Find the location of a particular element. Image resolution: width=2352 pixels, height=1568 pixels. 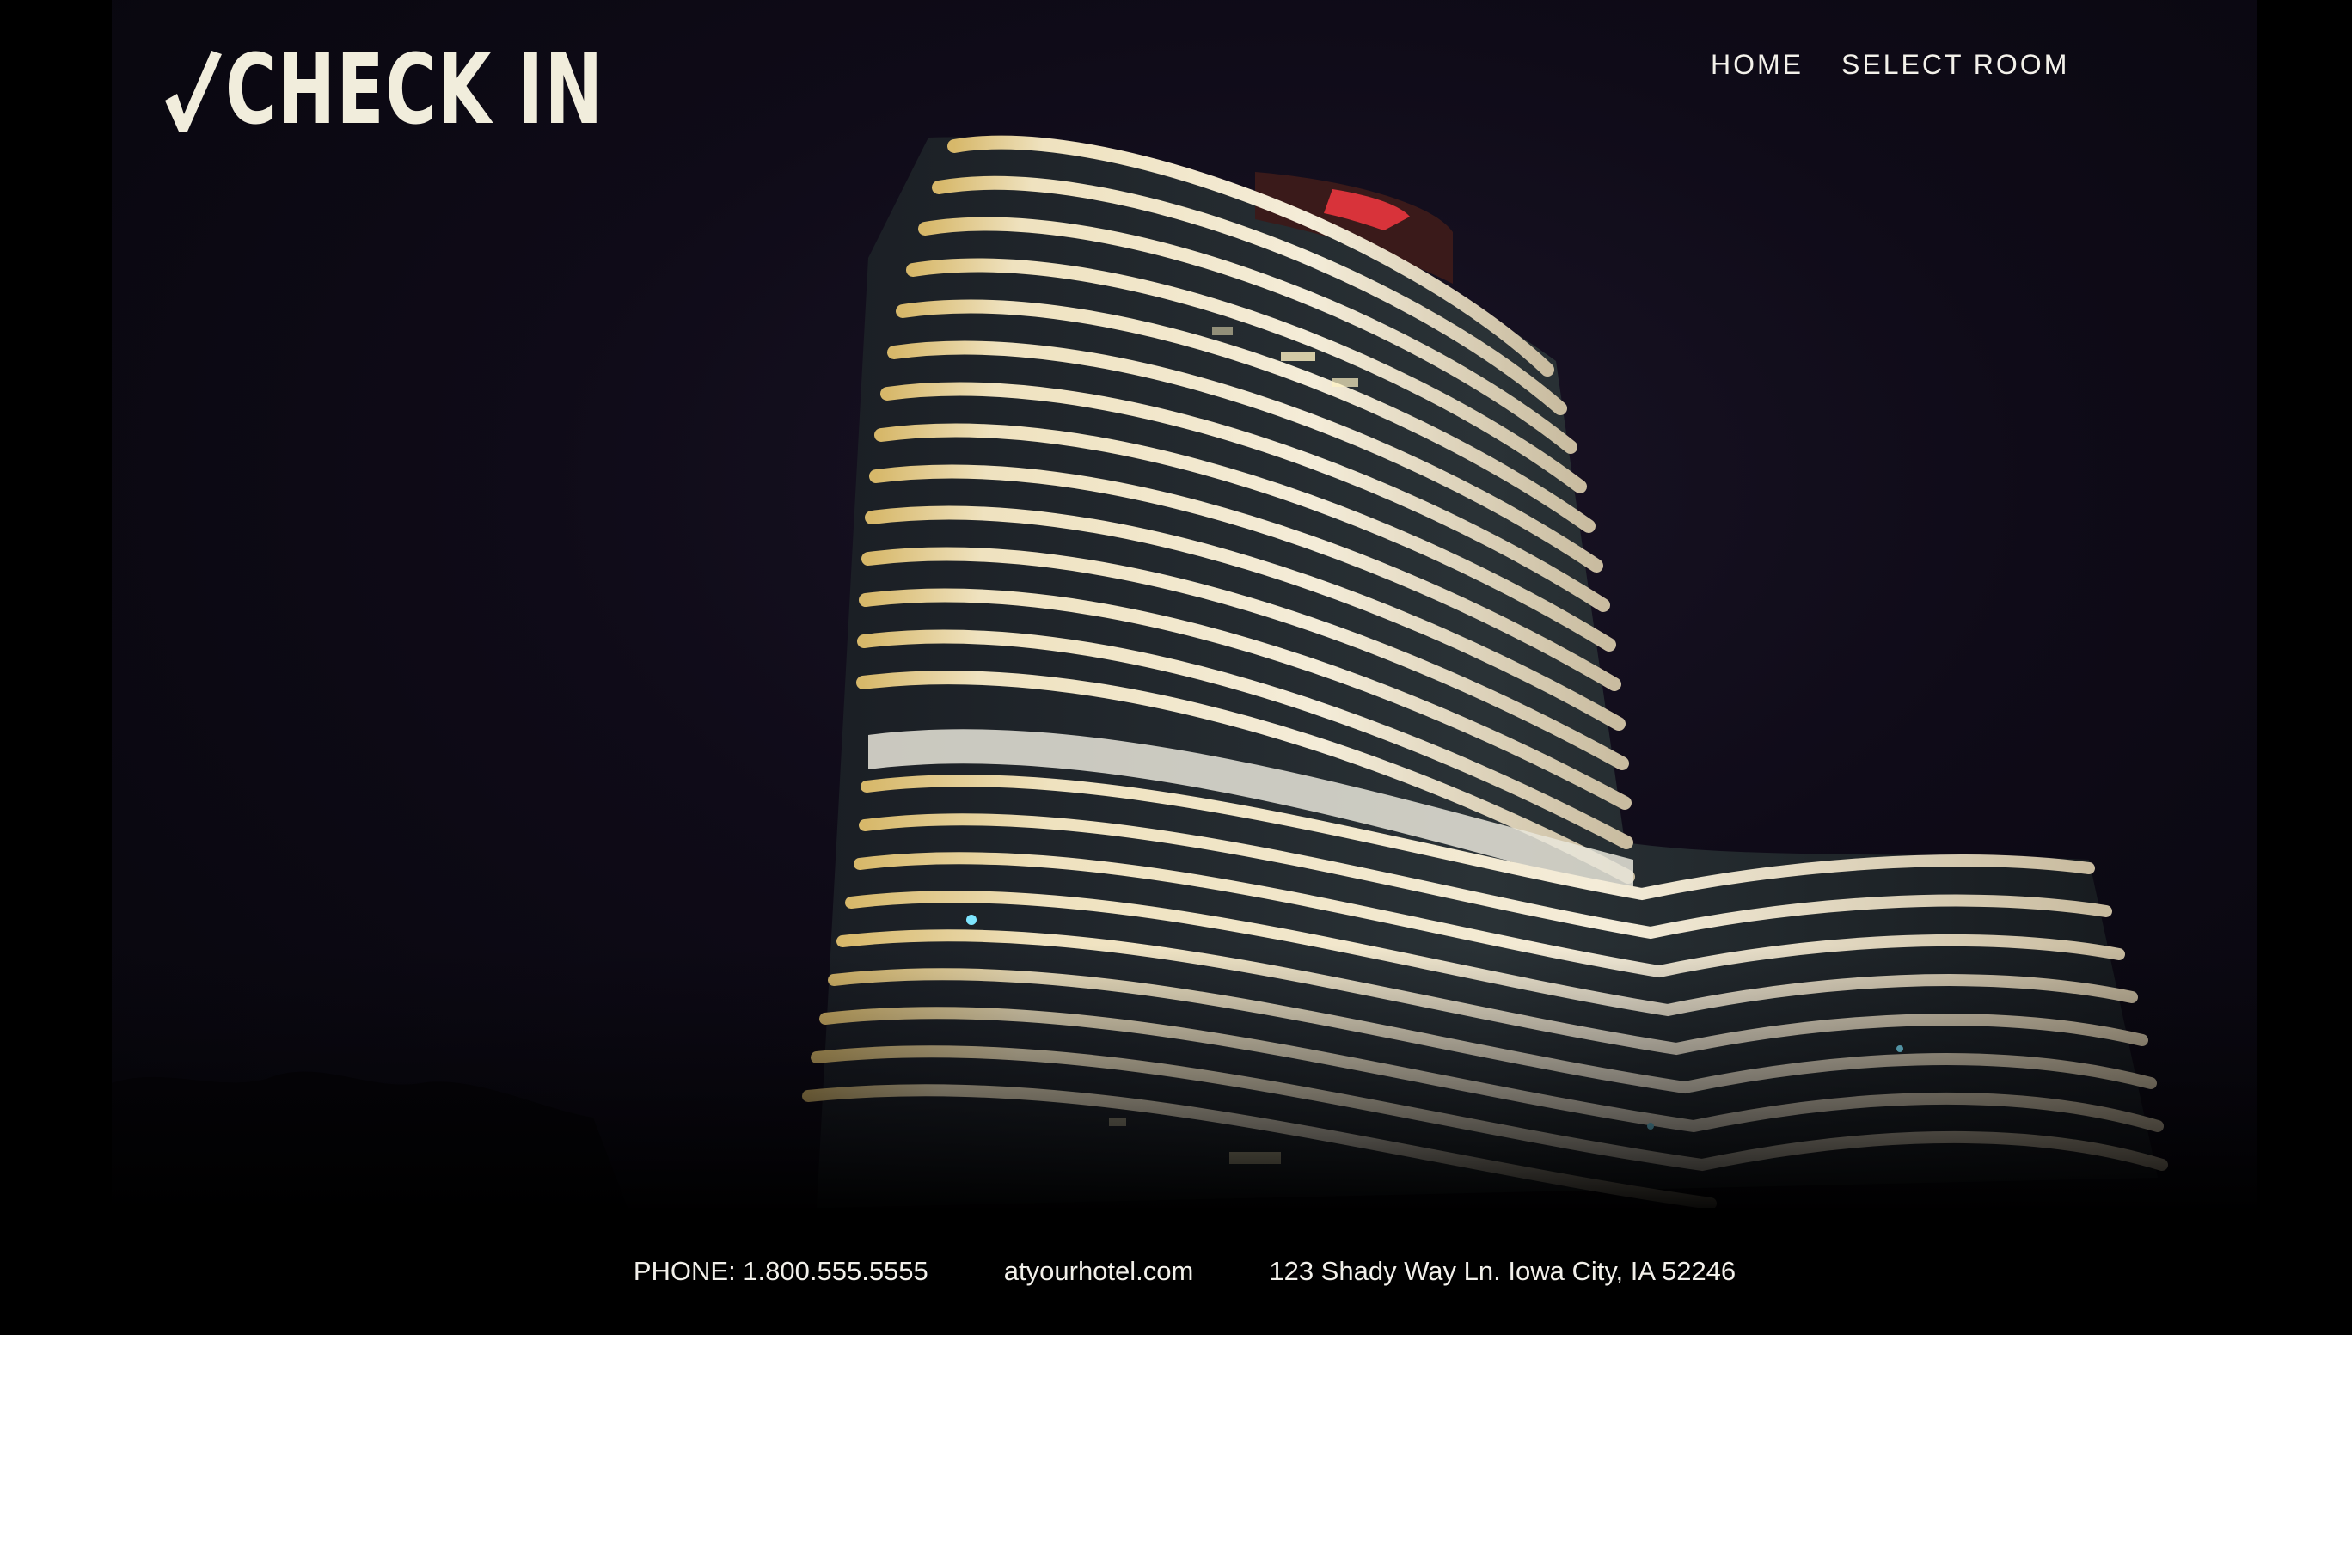

contact-phone: PHONE: 1.800.555.5555 is located at coordinates (780, 1271).